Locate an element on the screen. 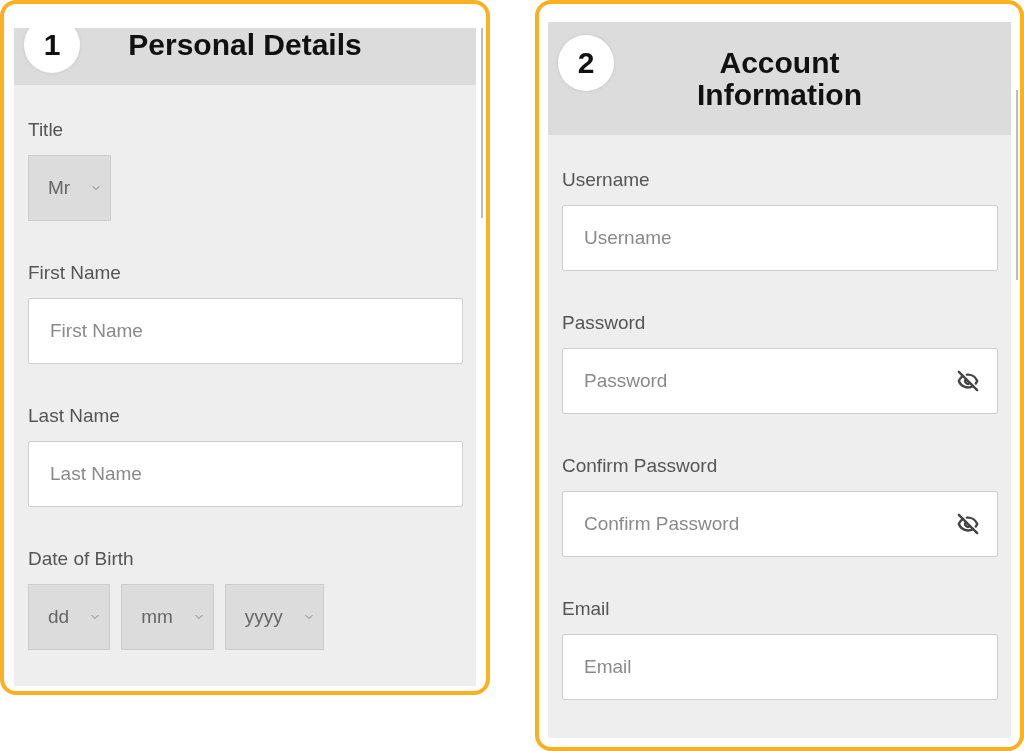 This screenshot has height=751, width=1024. field-label: Confirm Password is located at coordinates (640, 466).